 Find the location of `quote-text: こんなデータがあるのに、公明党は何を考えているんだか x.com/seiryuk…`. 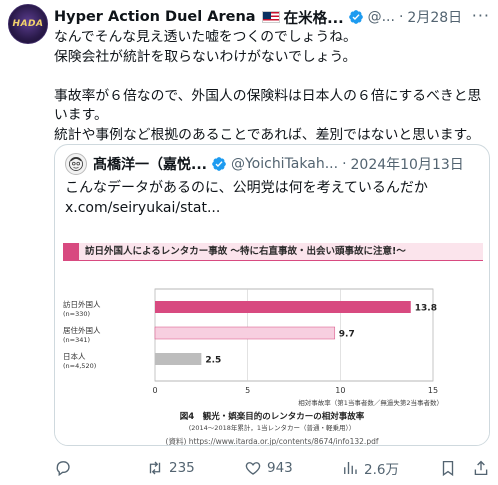

quote-text: こんなデータがあるのに、公明党は何を考えているんだか x.com/seiryuk… is located at coordinates (273, 198).